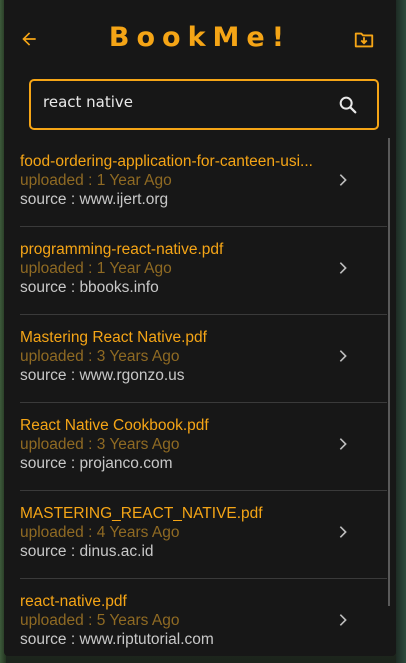  Describe the element at coordinates (348, 105) in the screenshot. I see `search-icon` at that location.